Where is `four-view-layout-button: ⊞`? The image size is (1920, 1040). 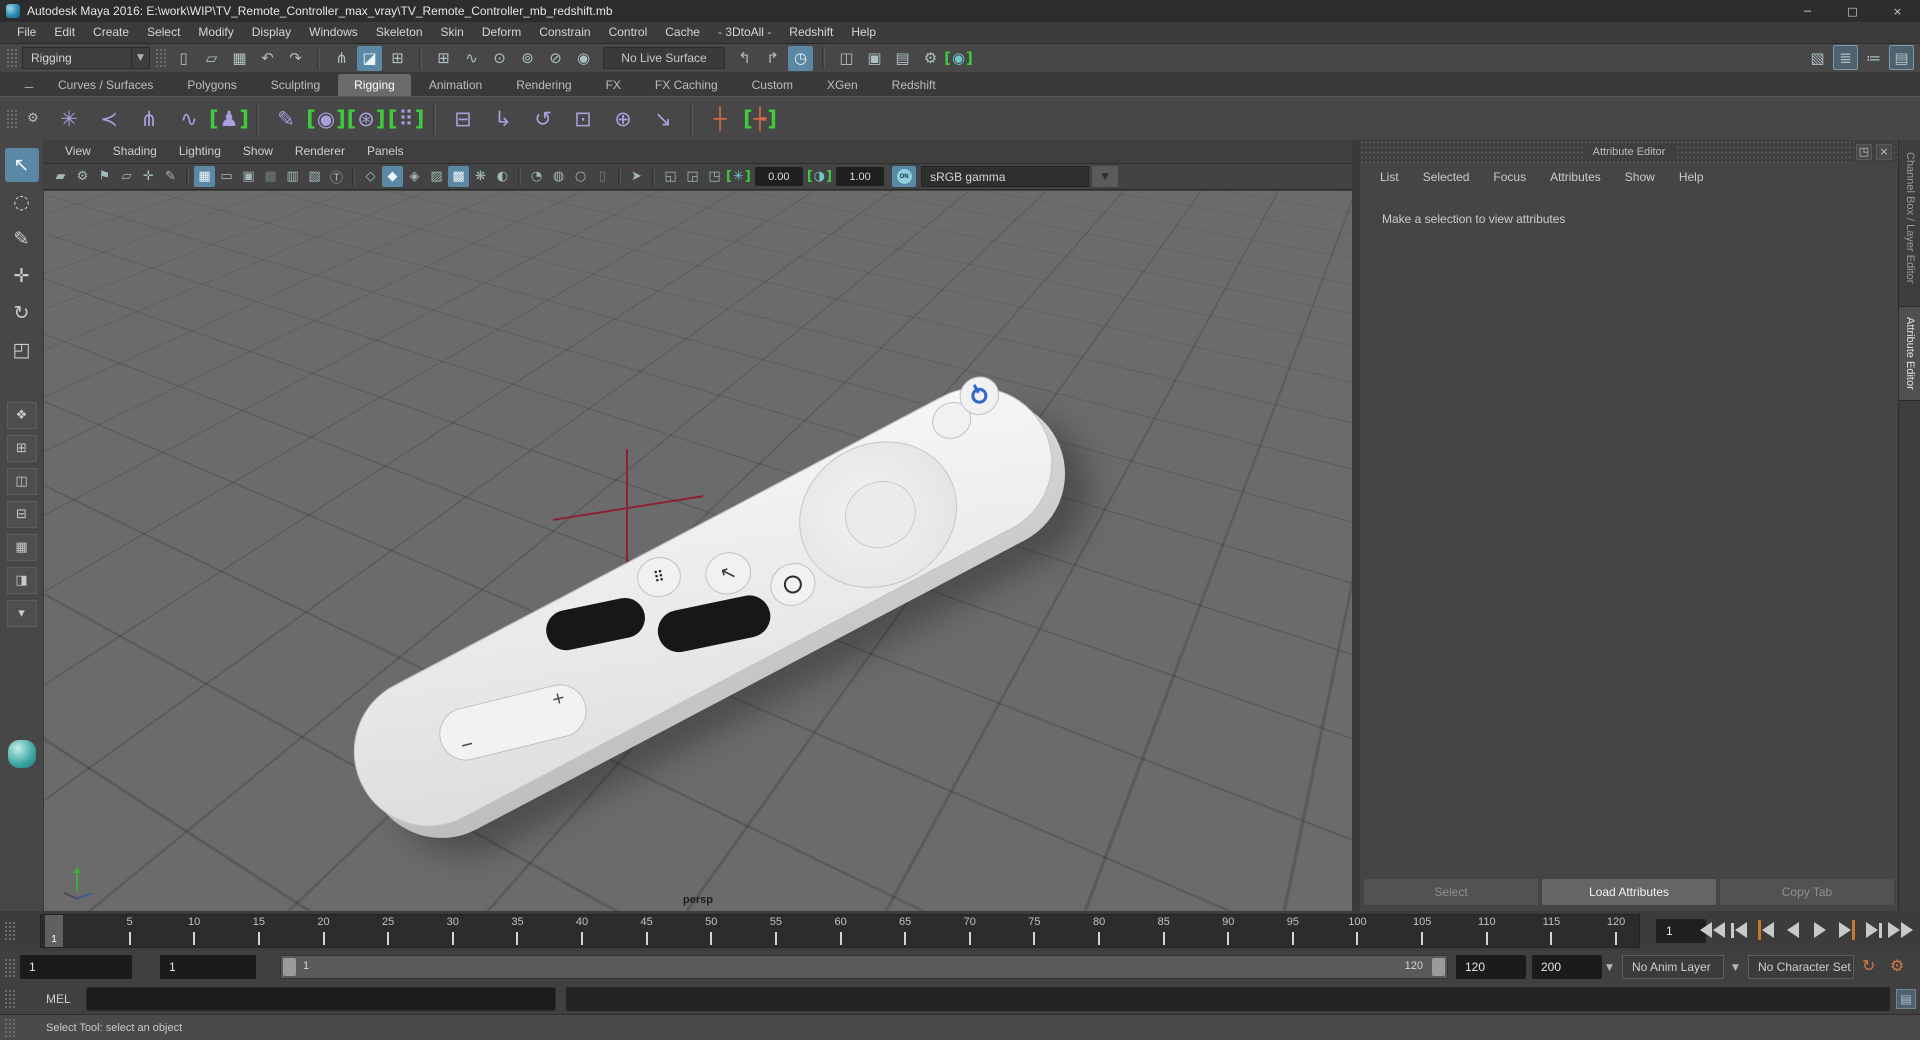 four-view-layout-button: ⊞ is located at coordinates (21, 448).